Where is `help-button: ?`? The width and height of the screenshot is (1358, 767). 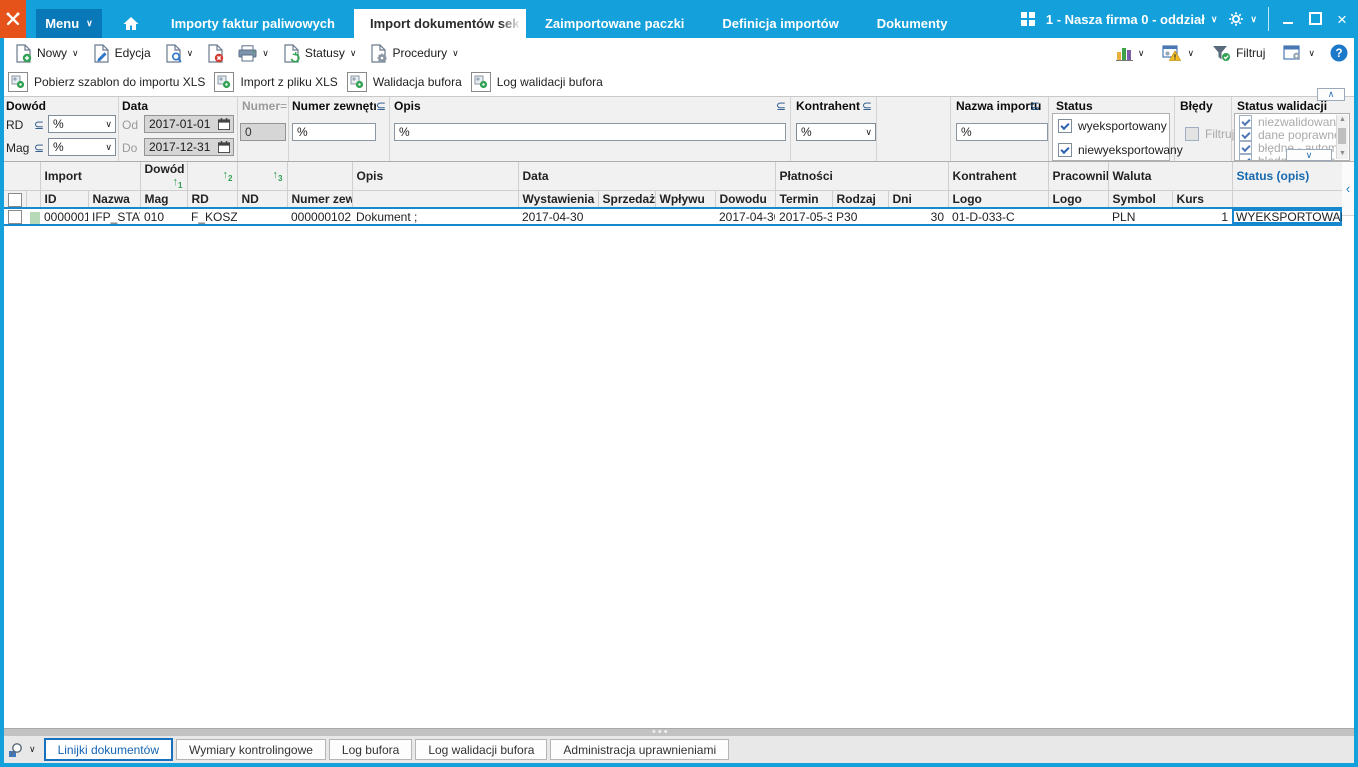 help-button: ? is located at coordinates (1339, 53).